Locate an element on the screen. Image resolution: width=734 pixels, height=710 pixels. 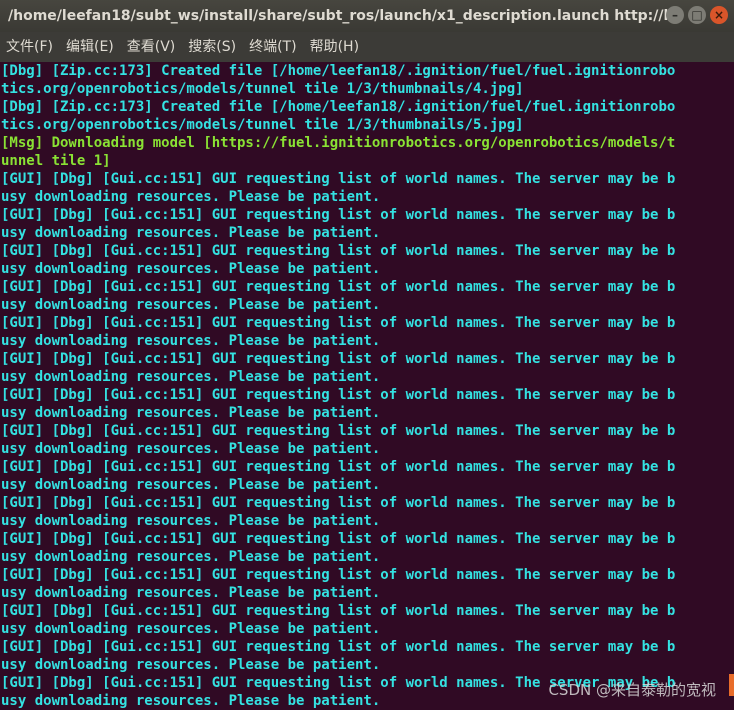
watermark: CSDN @来自泰勒的宽视 is located at coordinates (632, 690).